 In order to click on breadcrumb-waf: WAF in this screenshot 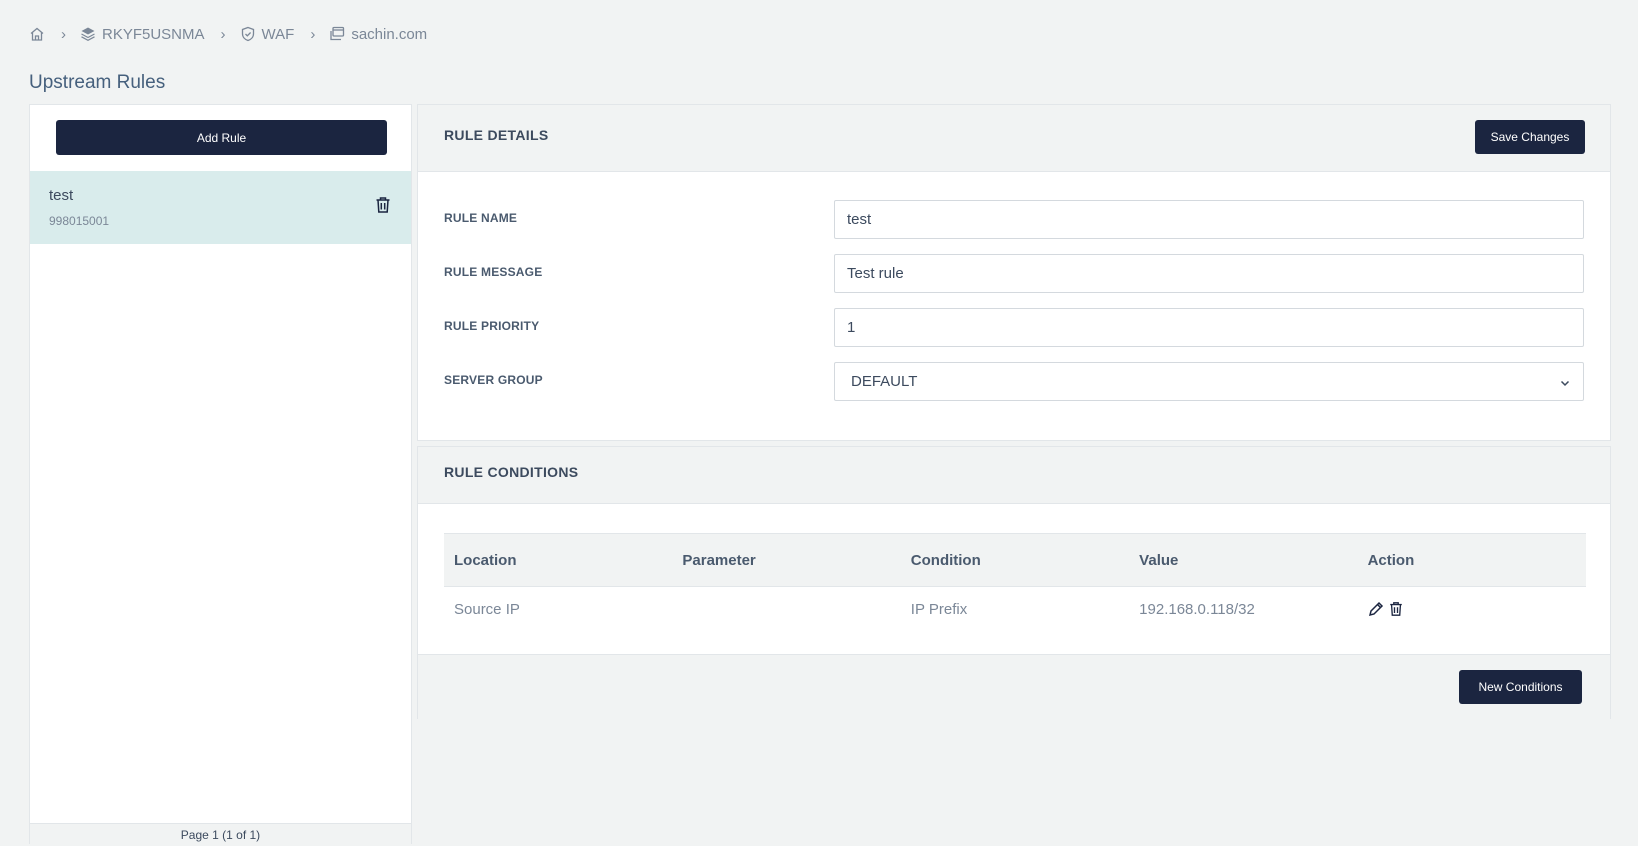, I will do `click(267, 34)`.